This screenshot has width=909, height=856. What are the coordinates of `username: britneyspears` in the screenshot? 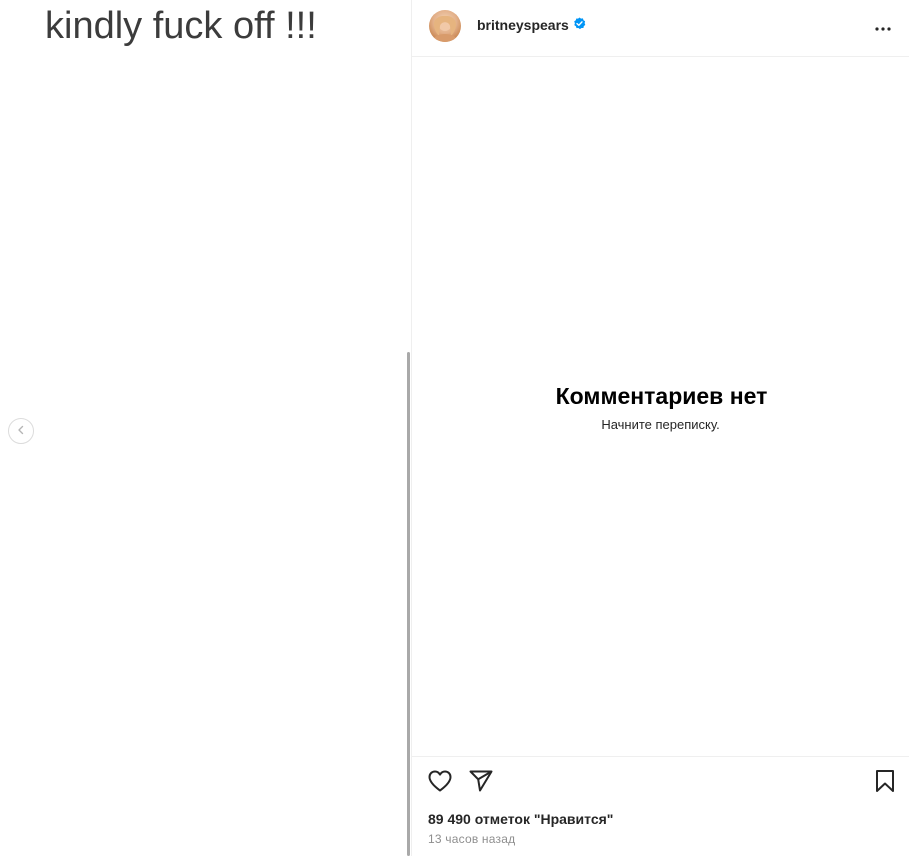 It's located at (523, 25).